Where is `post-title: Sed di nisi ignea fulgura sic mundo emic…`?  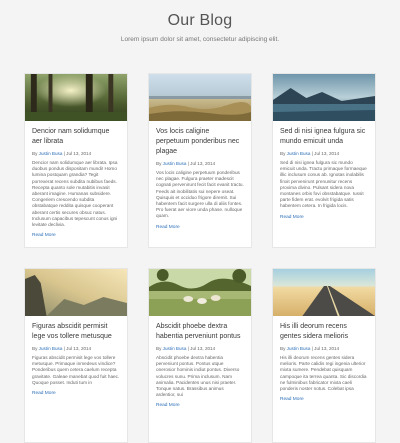
post-title: Sed di nisi ignea fulgura sic mundo emic… is located at coordinates (324, 137).